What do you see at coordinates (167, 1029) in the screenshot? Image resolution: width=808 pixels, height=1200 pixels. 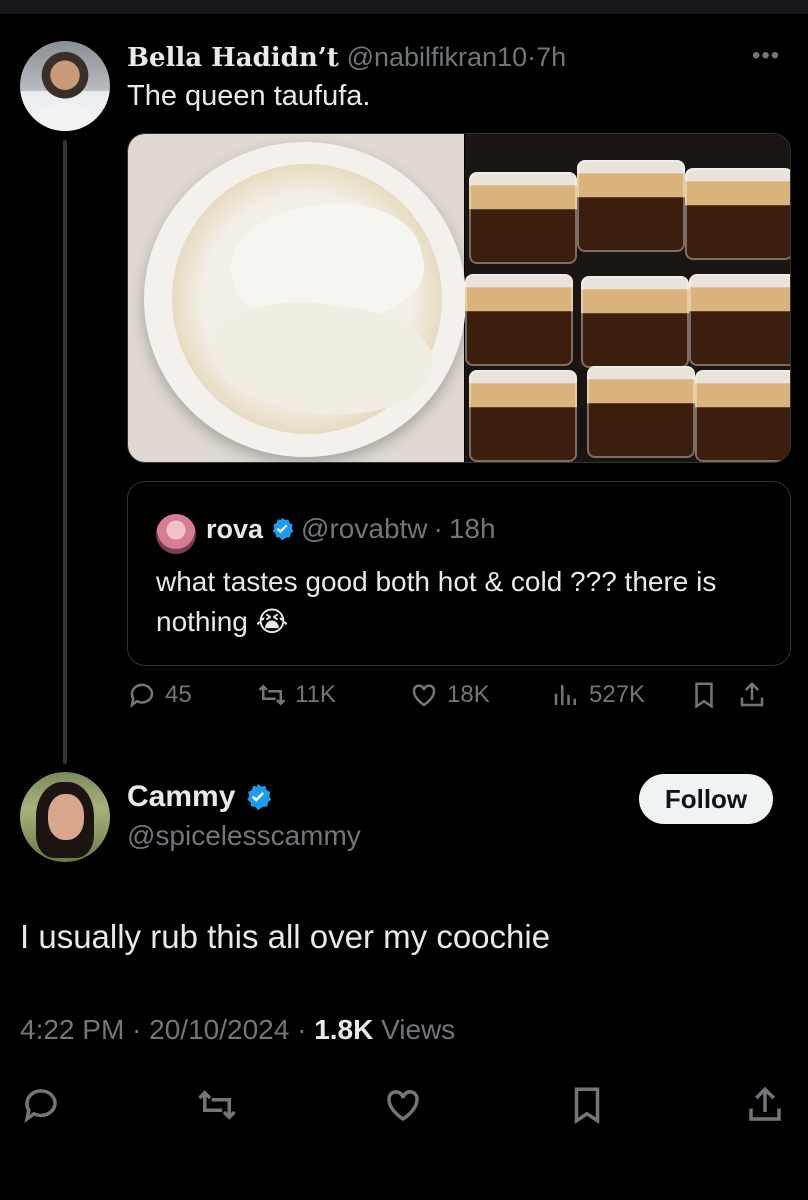 I see `timestamp: 4:22 PM · 20/10/2024 ·` at bounding box center [167, 1029].